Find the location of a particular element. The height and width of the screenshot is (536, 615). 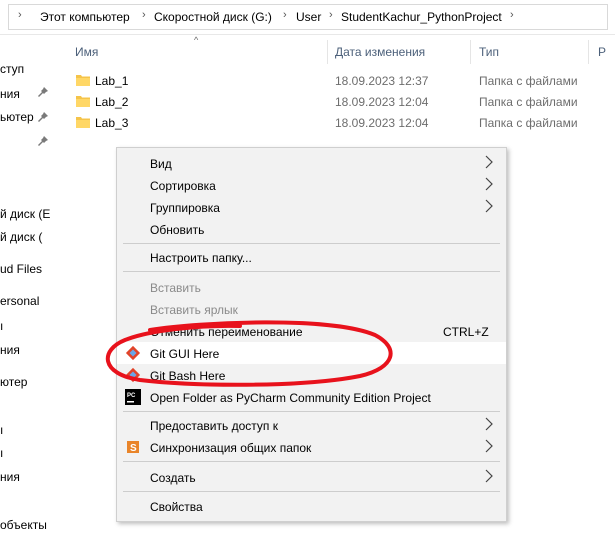

red-annotation-circle is located at coordinates (249, 353).